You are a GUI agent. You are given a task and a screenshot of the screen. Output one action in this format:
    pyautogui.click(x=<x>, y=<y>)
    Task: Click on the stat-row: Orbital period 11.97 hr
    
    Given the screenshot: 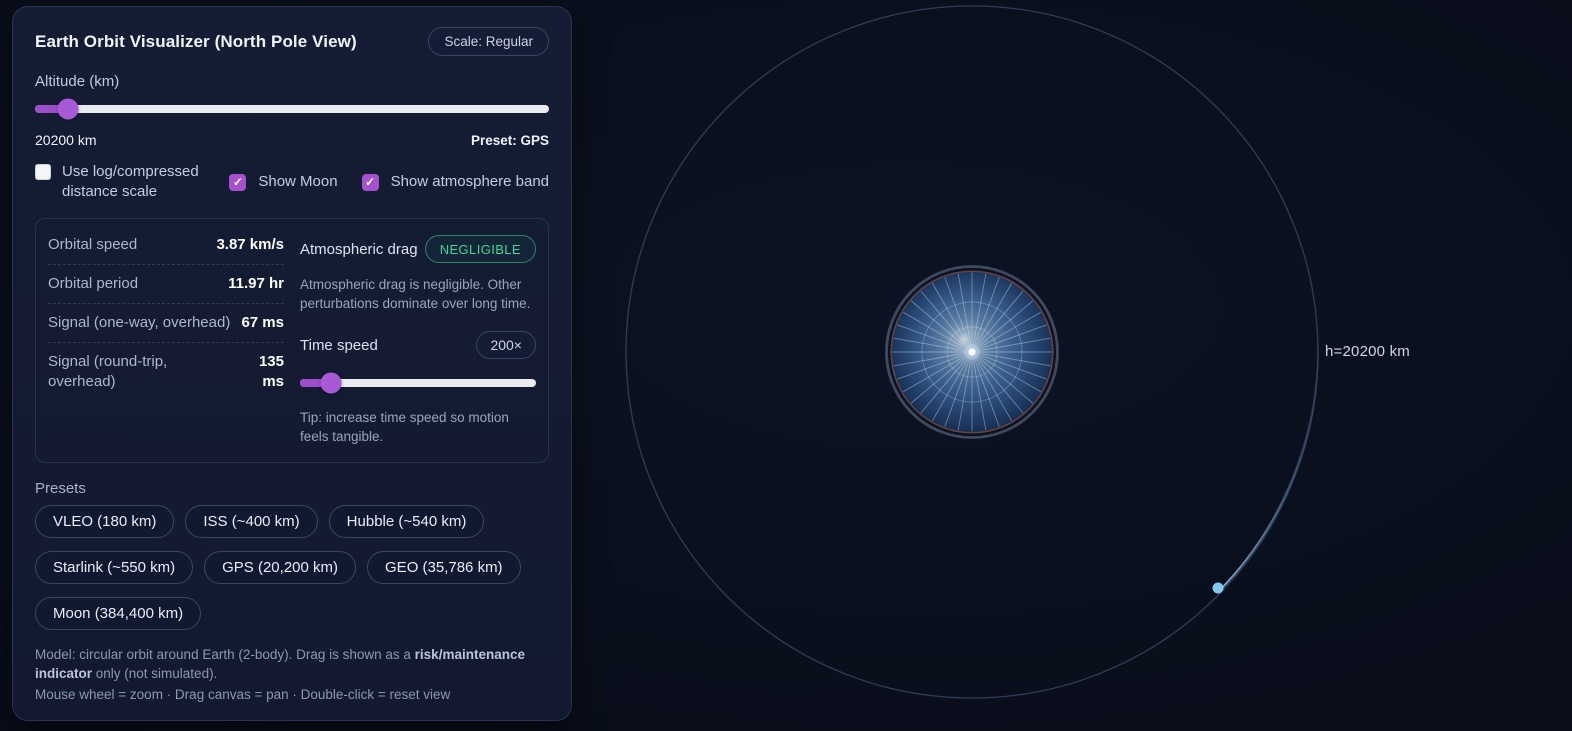 What is the action you would take?
    pyautogui.click(x=166, y=284)
    